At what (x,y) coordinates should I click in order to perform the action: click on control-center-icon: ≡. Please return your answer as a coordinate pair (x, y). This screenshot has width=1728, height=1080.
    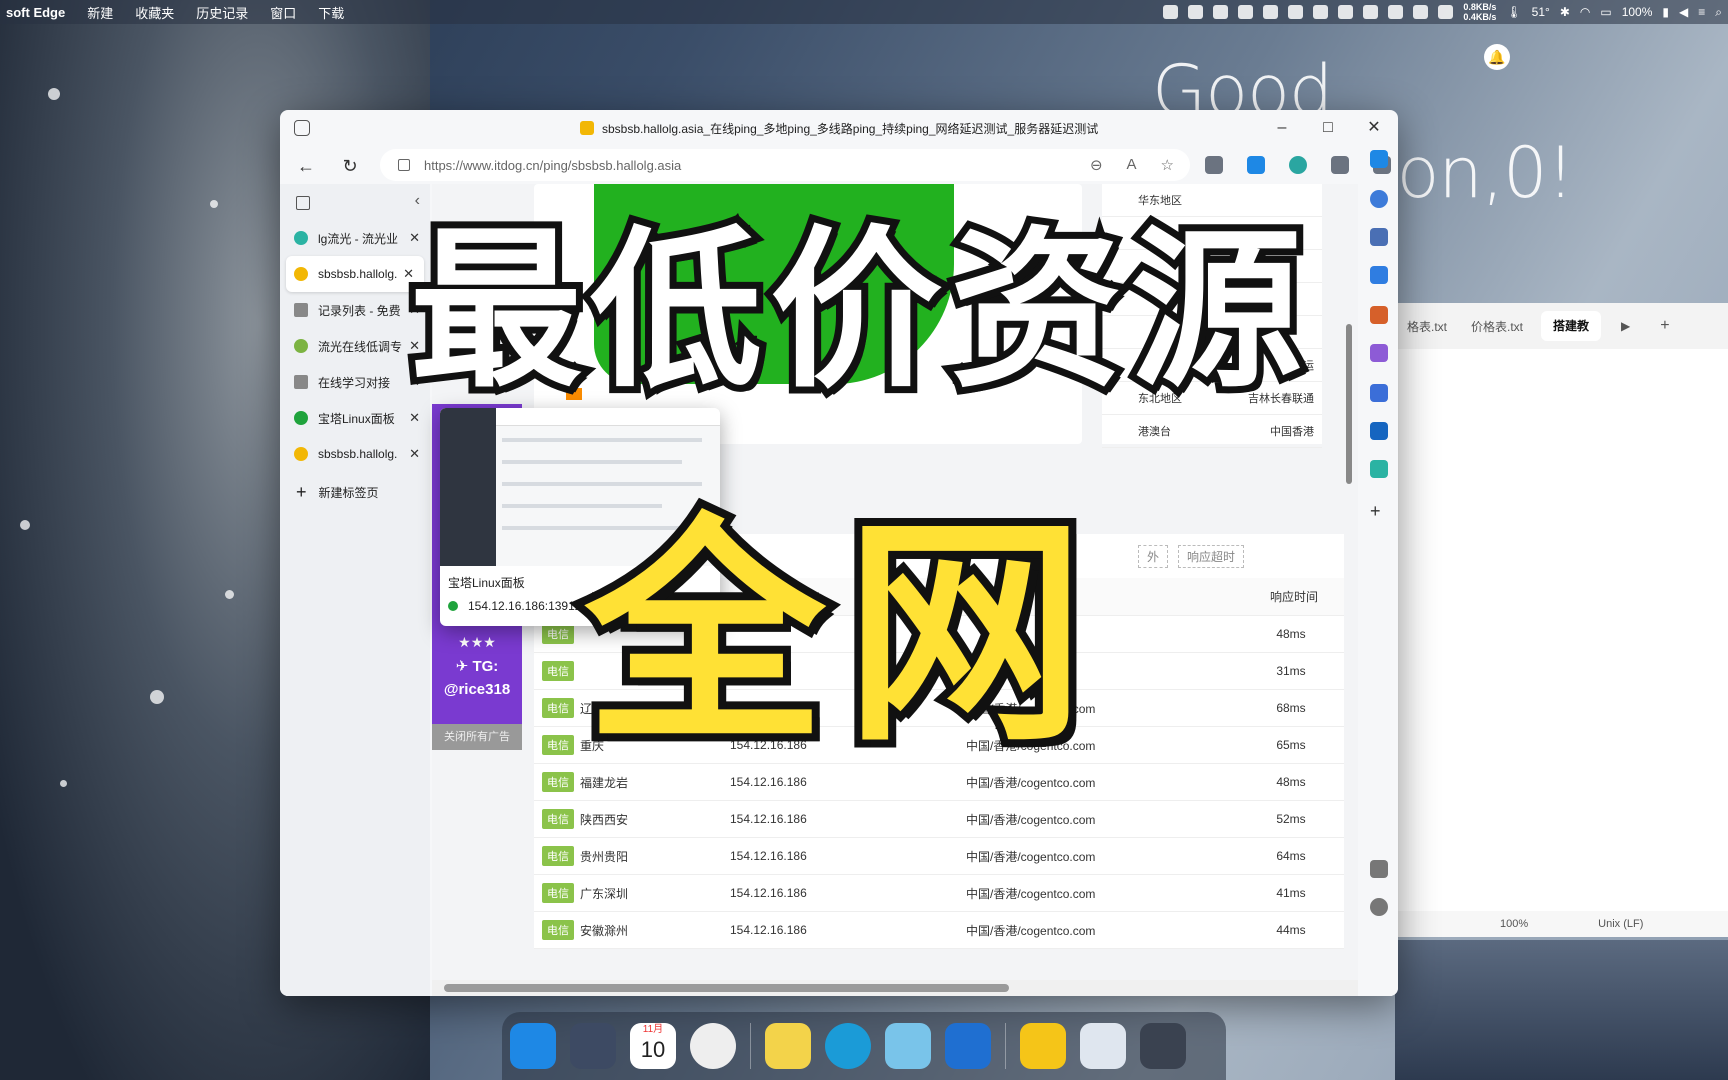
    Looking at the image, I should click on (1701, 12).